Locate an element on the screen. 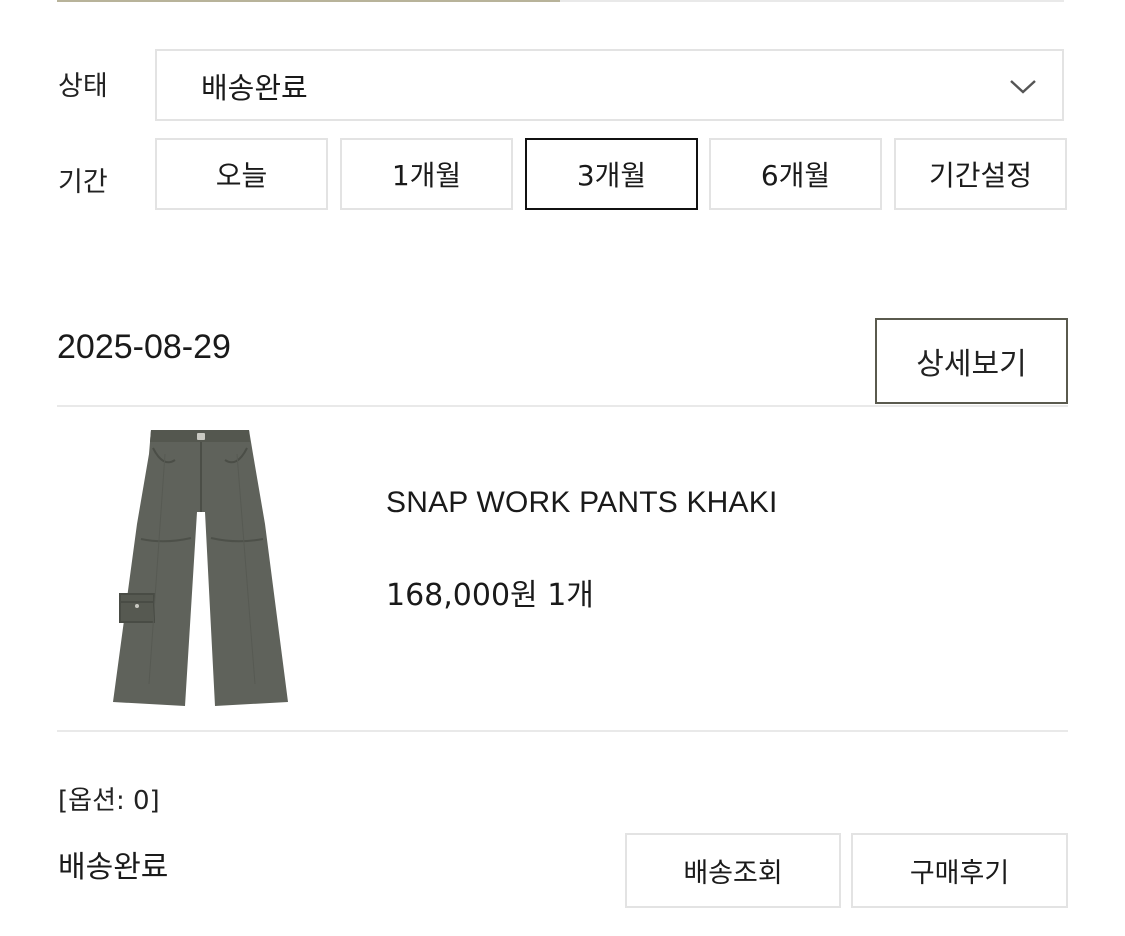 Image resolution: width=1125 pixels, height=936 pixels. status-select: 배송완료 is located at coordinates (609, 85).